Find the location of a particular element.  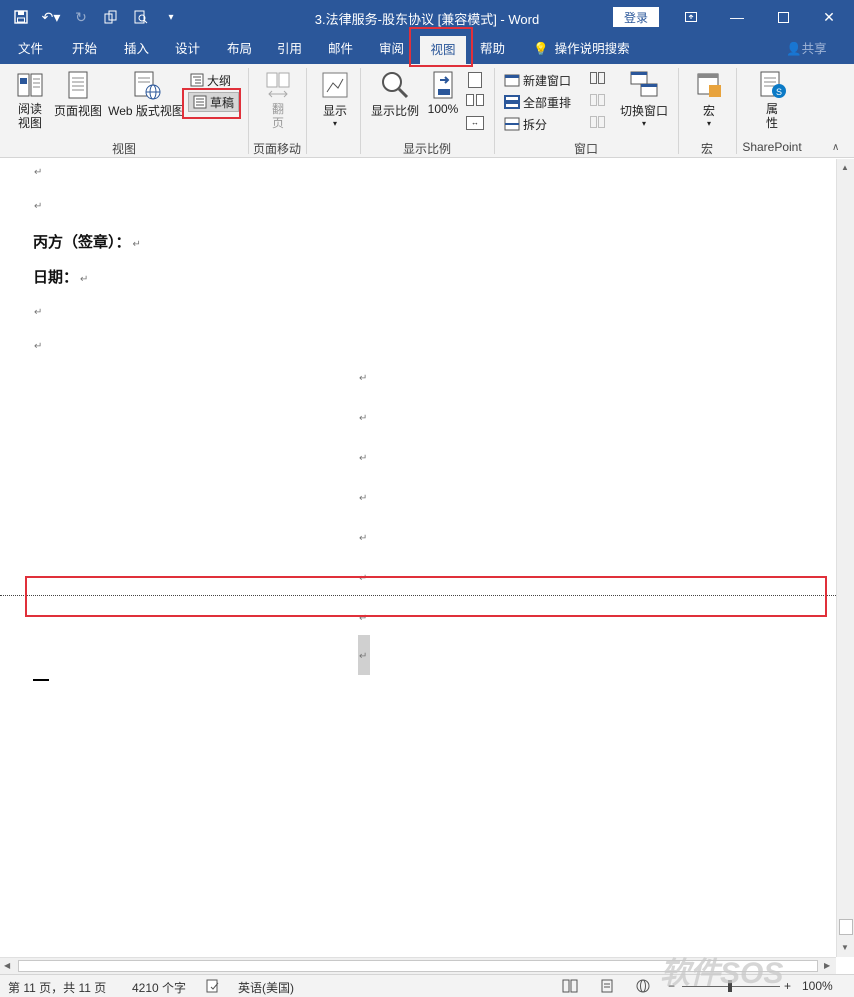

web-layout-view-icon is located at coordinates (643, 987).